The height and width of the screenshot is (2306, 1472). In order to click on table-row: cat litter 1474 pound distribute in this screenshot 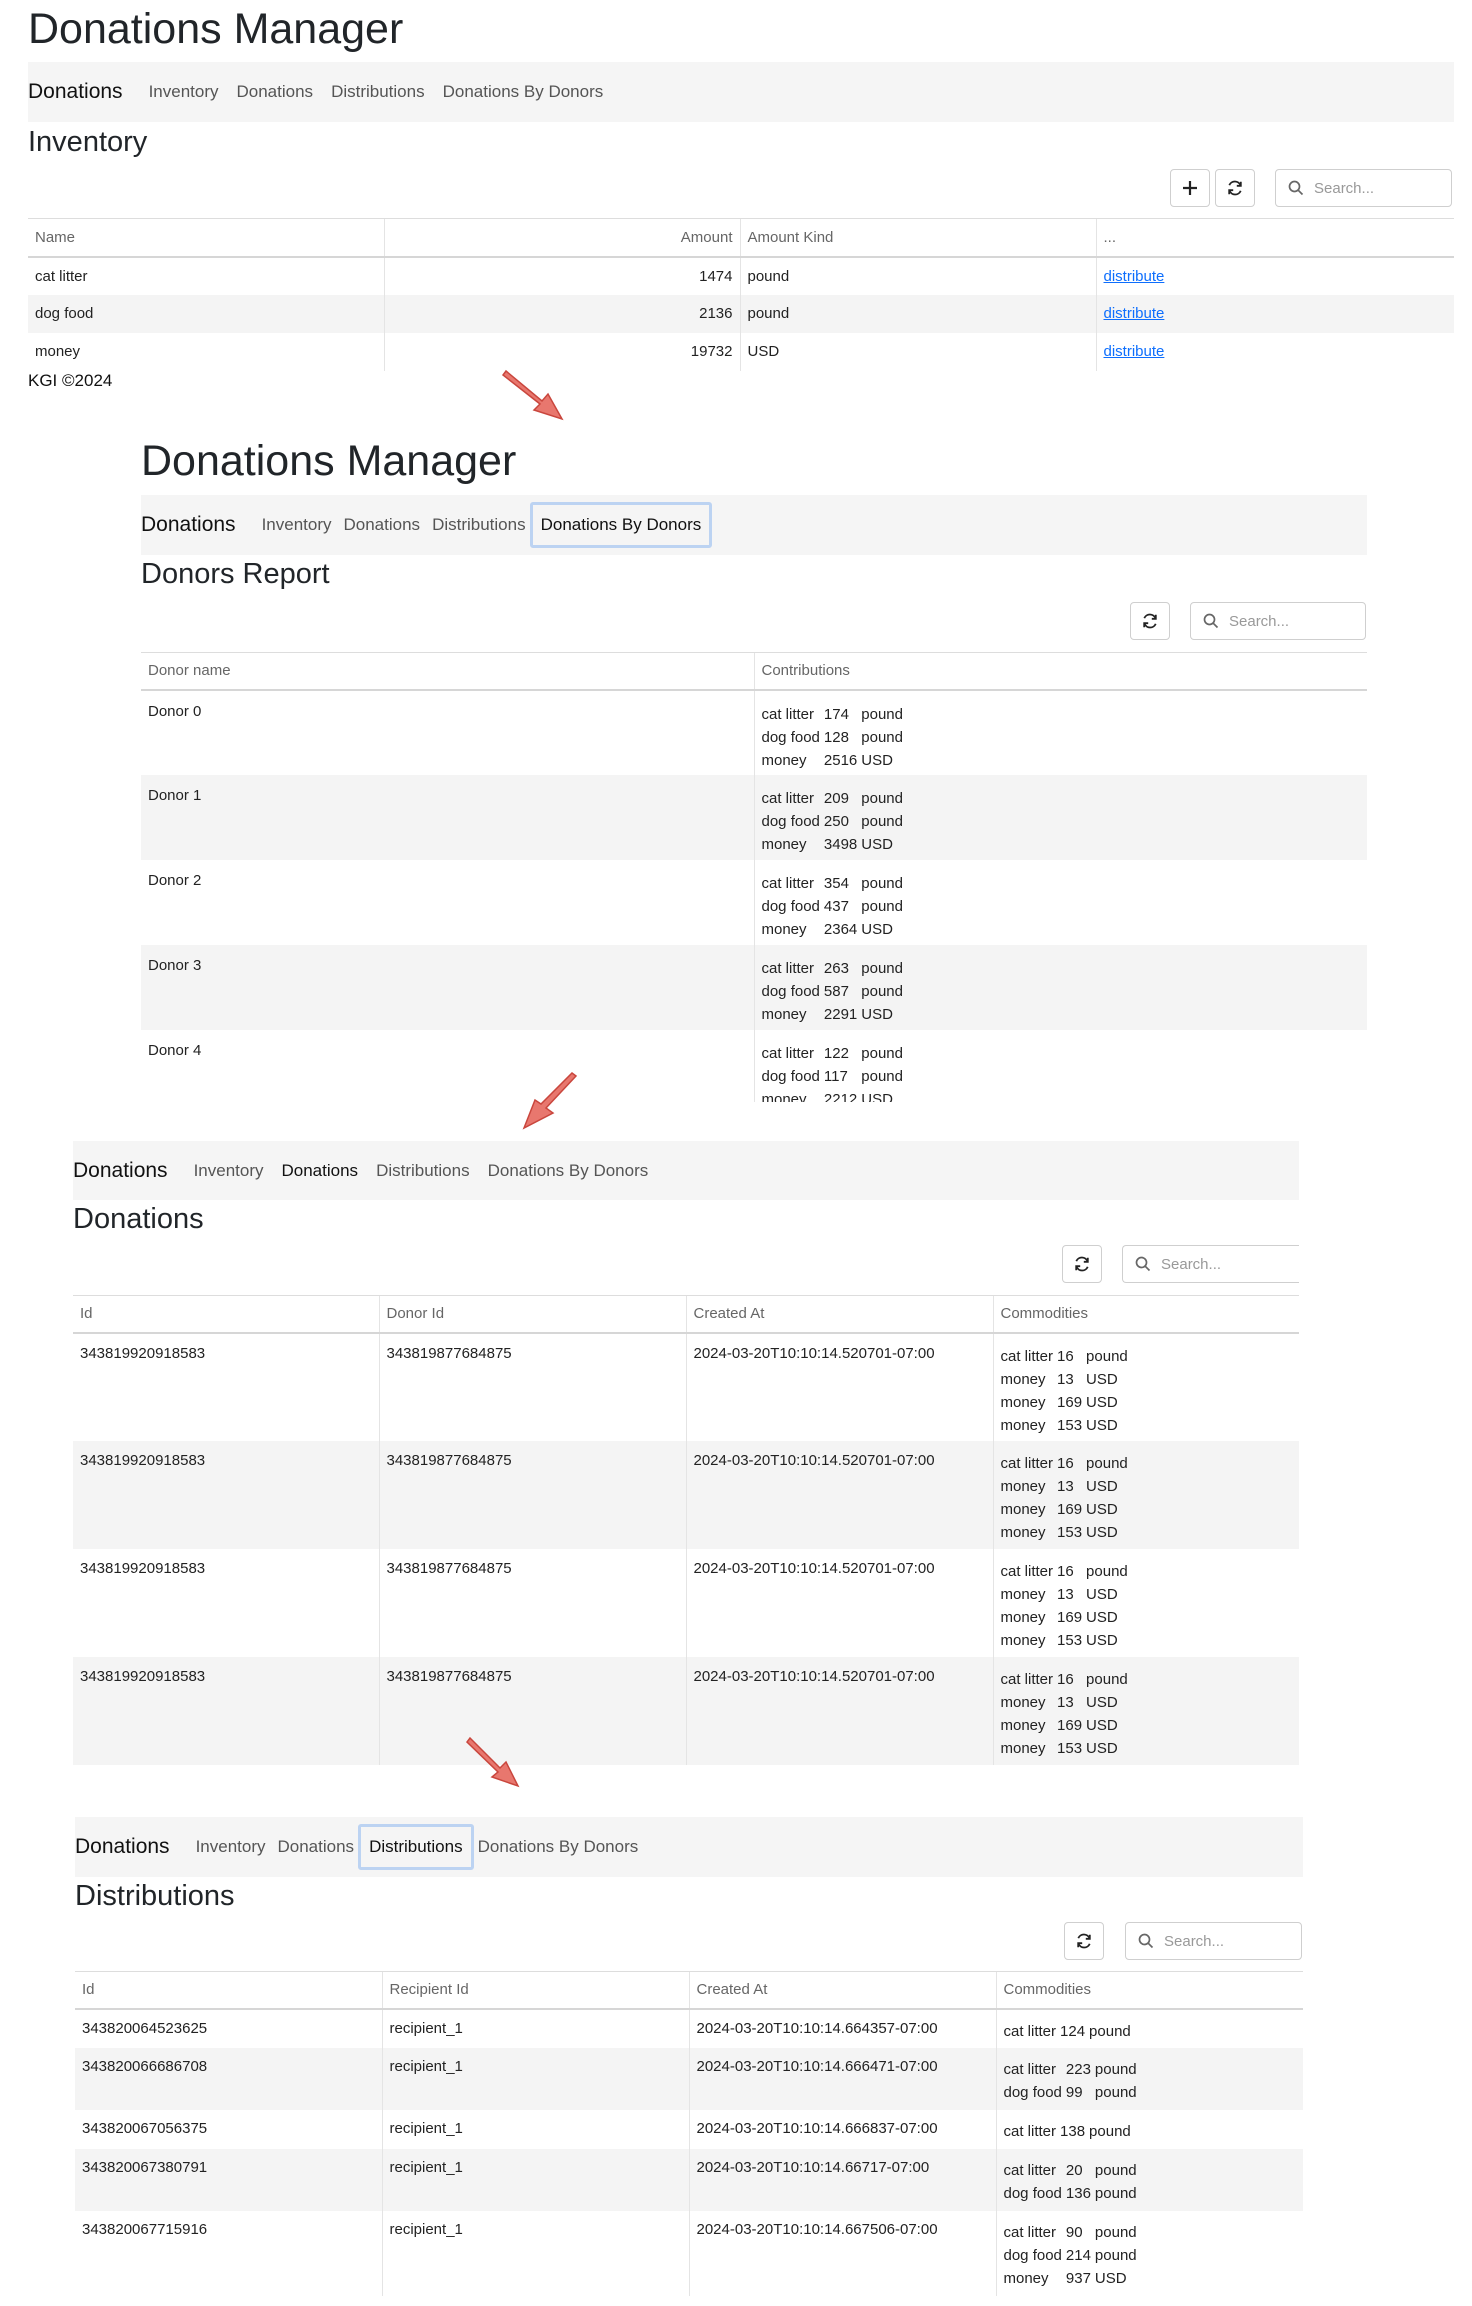, I will do `click(741, 275)`.